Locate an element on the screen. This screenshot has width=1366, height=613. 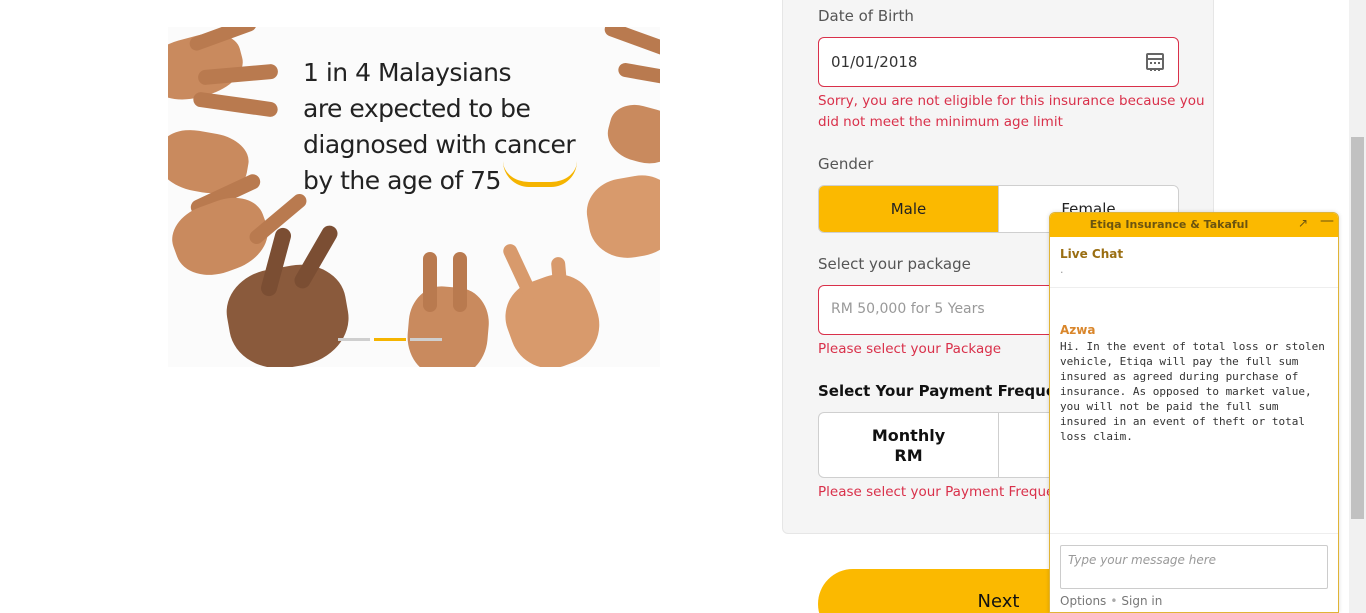
expand-icon: ↗ is located at coordinates (1303, 223).